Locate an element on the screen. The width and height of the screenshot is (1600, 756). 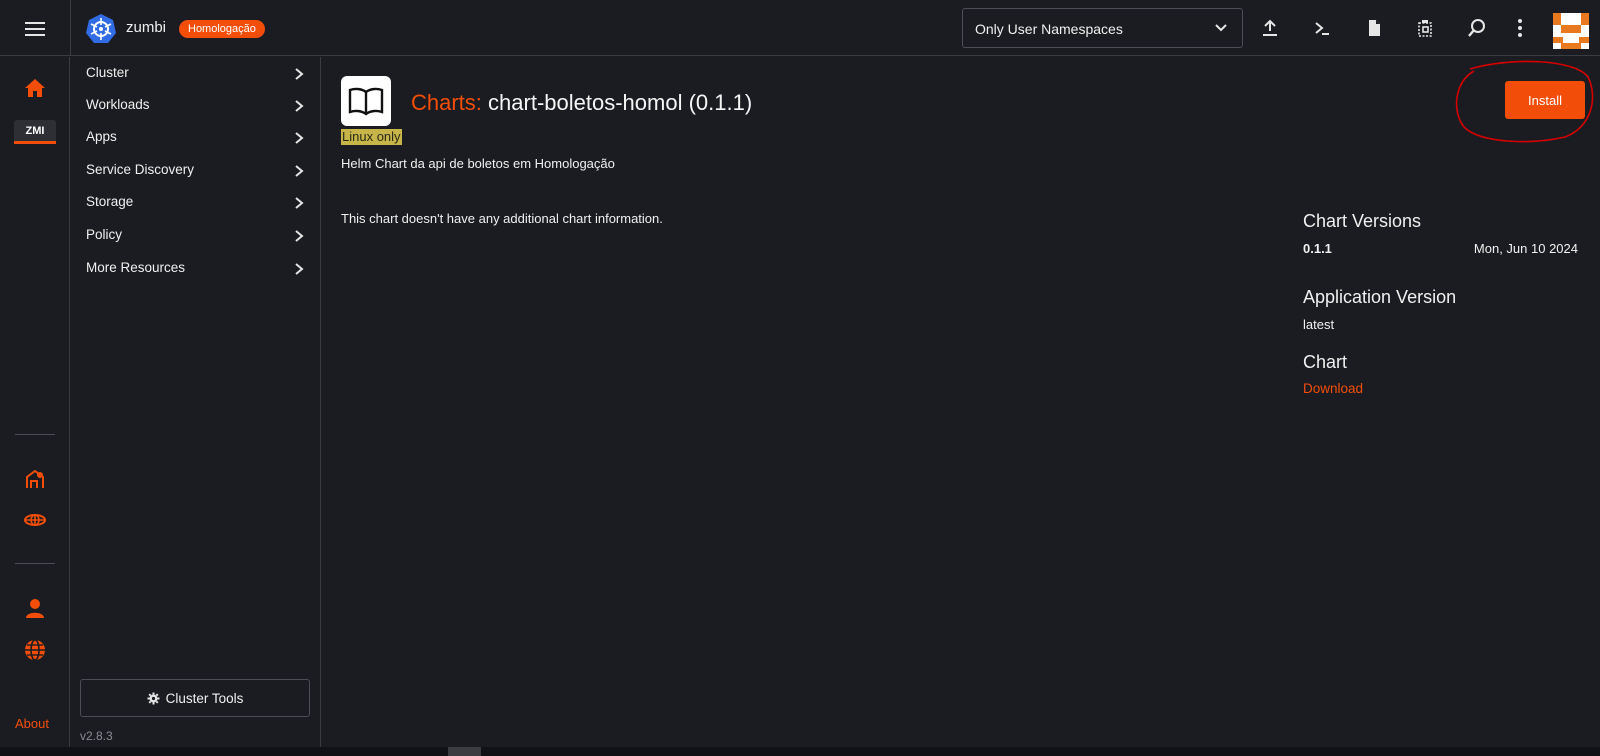
nav-item-label: Storage is located at coordinates (110, 201).